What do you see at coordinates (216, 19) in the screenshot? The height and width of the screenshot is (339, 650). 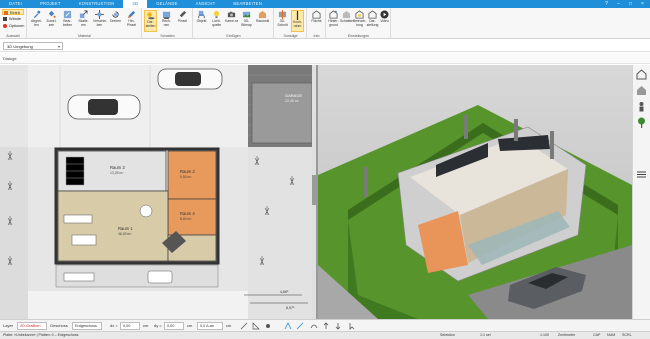 I see `insert-light-button: Licht-quelle` at bounding box center [216, 19].